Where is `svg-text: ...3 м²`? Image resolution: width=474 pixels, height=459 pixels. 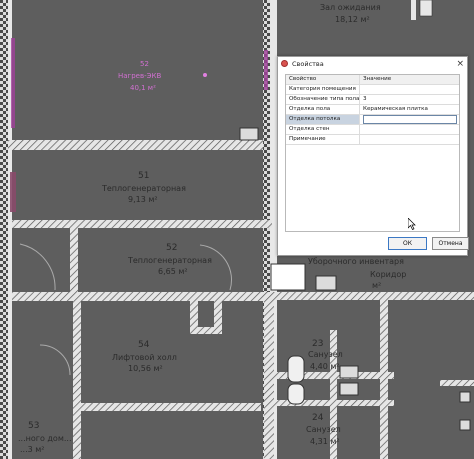 svg-text: ...3 м² is located at coordinates (32, 449).